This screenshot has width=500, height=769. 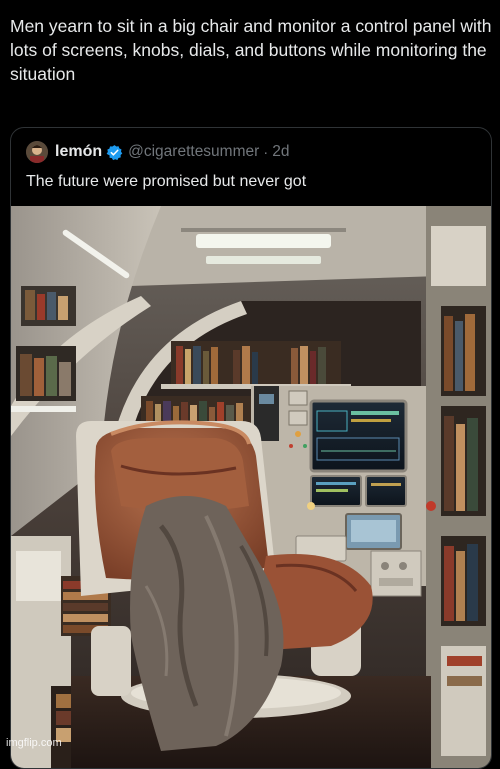 What do you see at coordinates (193, 152) in the screenshot?
I see `author-handle: @cigarettesummer` at bounding box center [193, 152].